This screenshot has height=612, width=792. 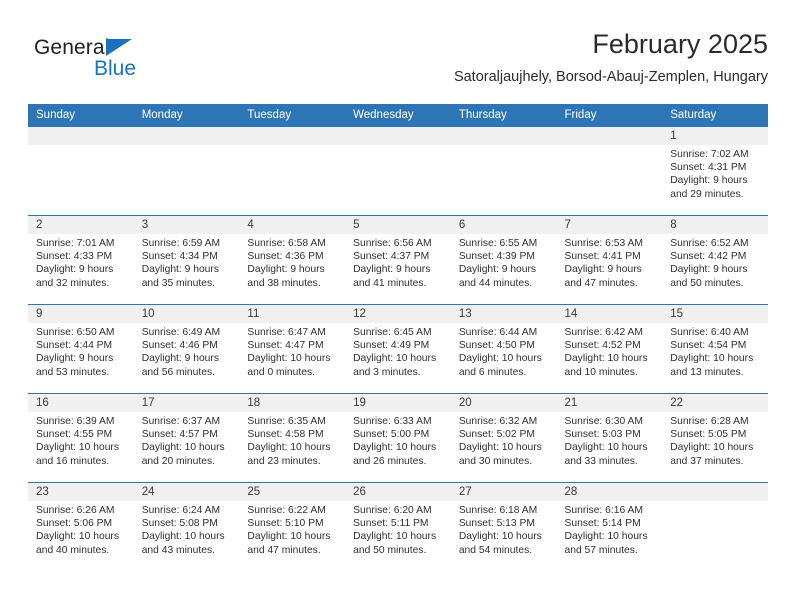 I want to click on sunset-text: Sunset: 5:08 PM, so click(x=179, y=524).